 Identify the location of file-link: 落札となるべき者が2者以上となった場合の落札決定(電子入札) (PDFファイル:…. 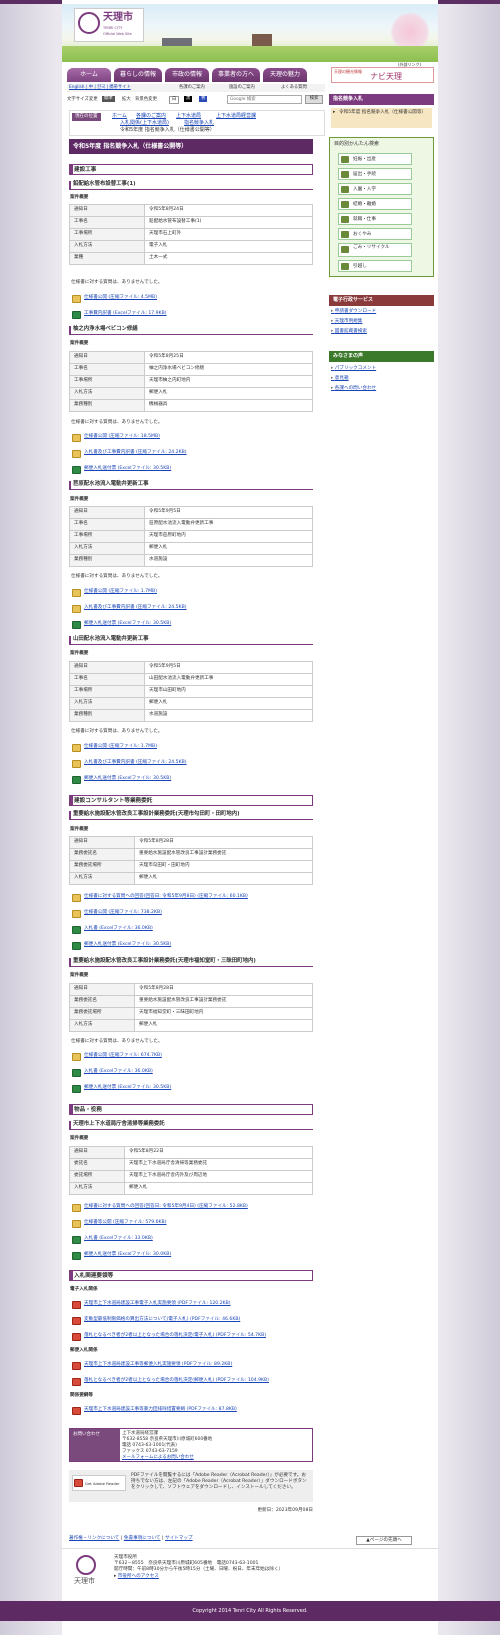
(169, 1336).